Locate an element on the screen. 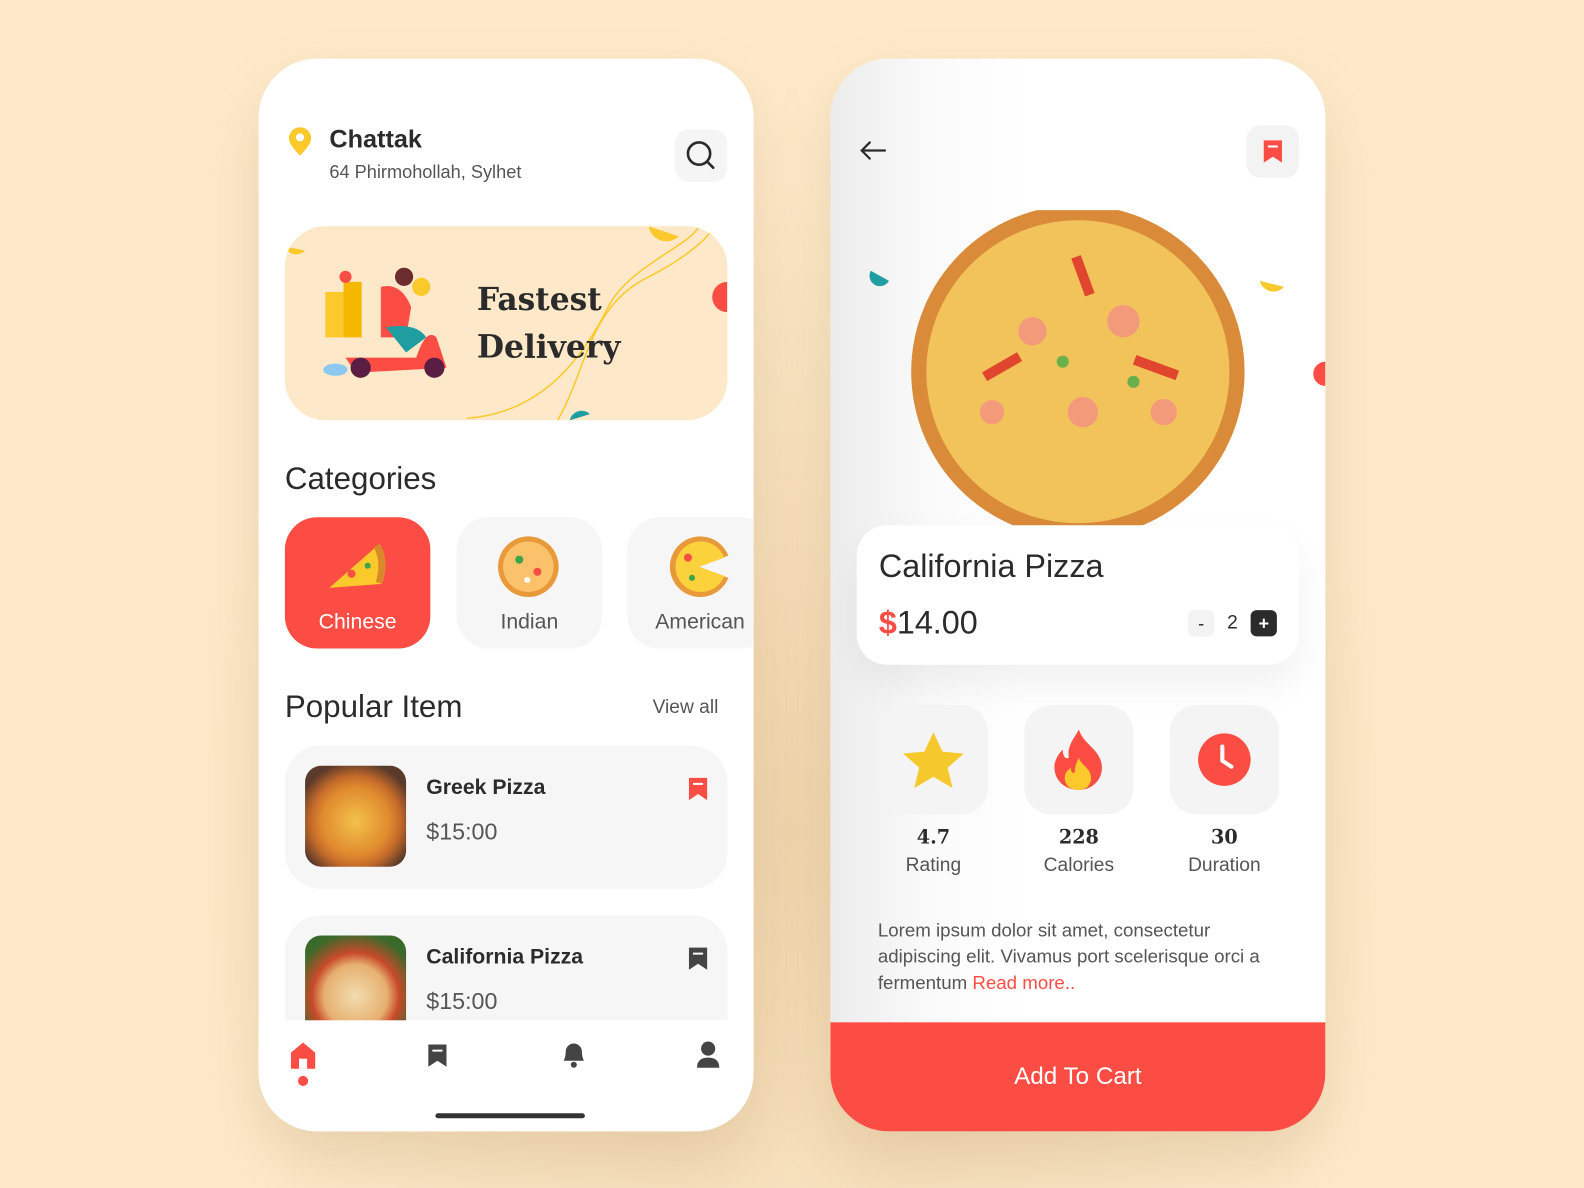 This screenshot has height=1188, width=1584. calories-box is located at coordinates (1079, 760).